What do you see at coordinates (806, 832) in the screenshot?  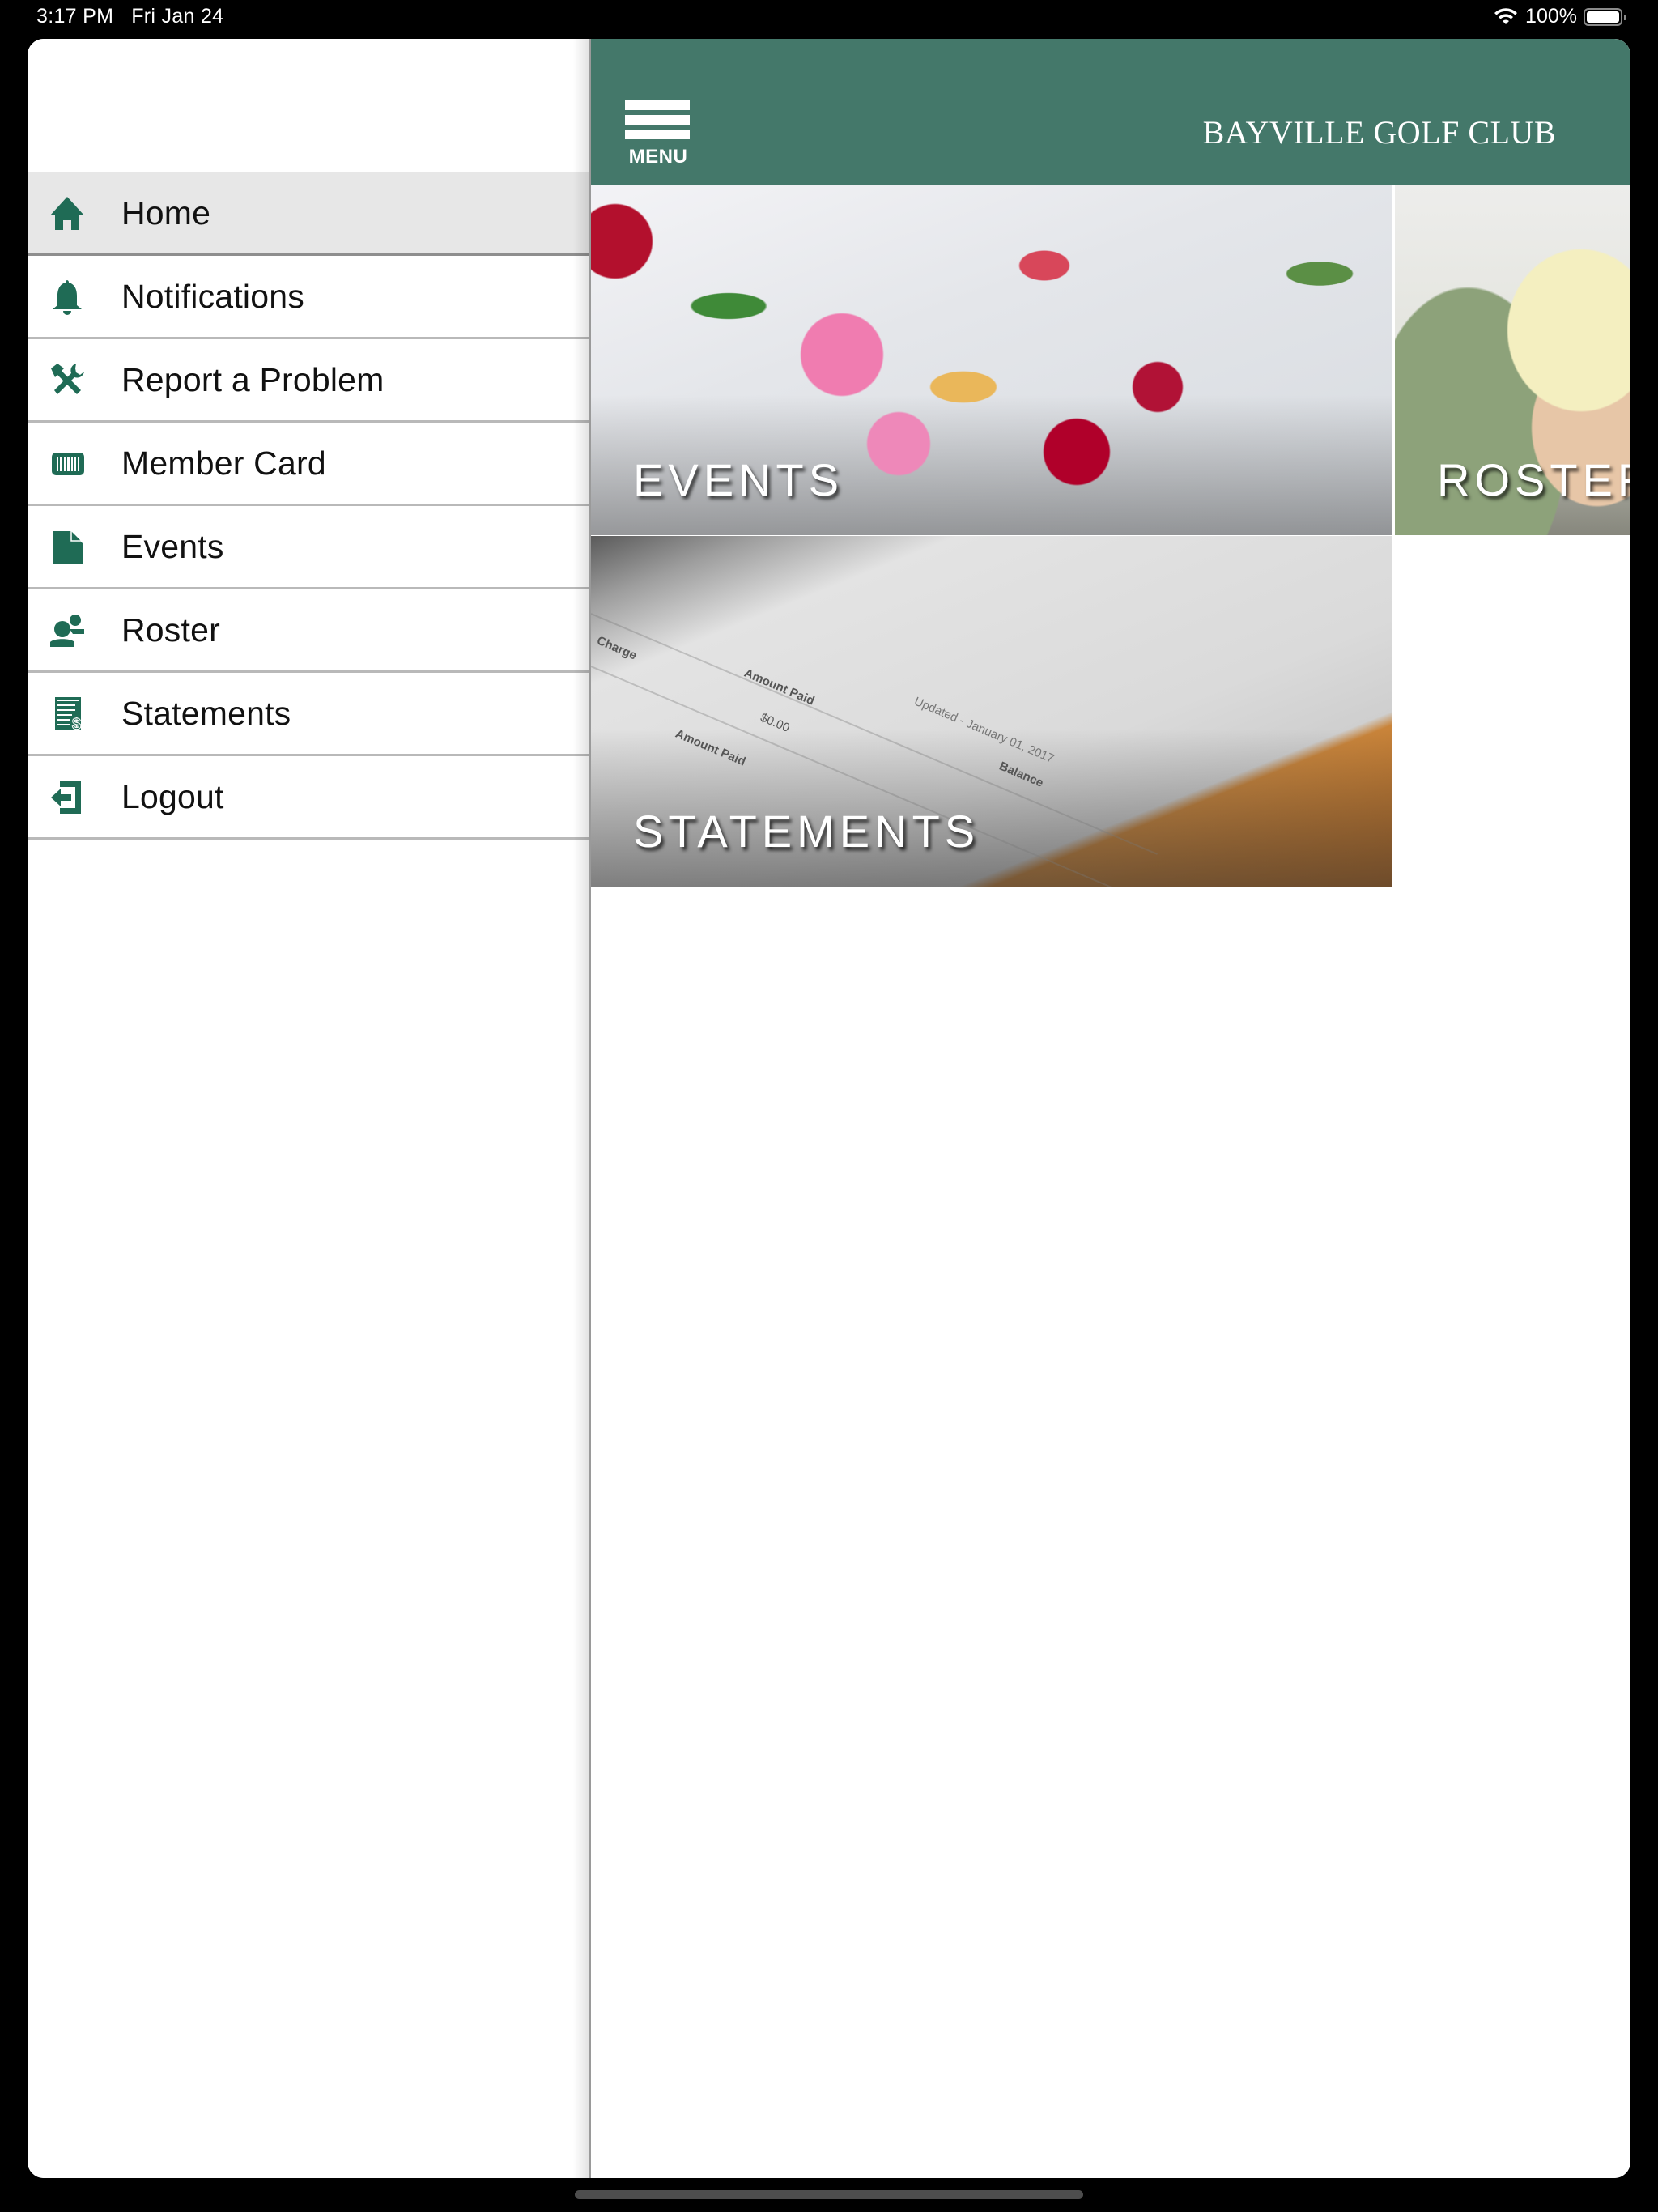 I see `tile-label: STATEMENTS` at bounding box center [806, 832].